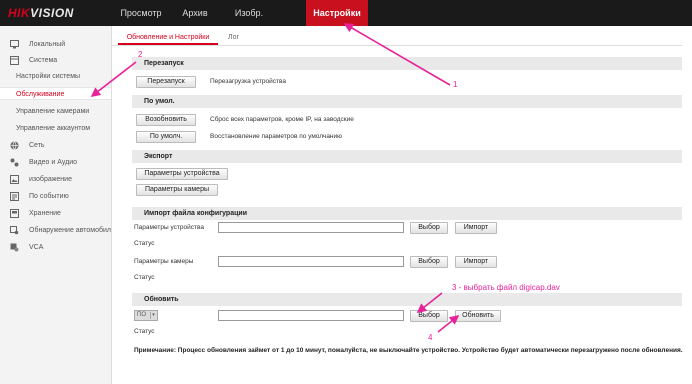  What do you see at coordinates (41, 13) in the screenshot?
I see `hikvision-logo: HIKVISION` at bounding box center [41, 13].